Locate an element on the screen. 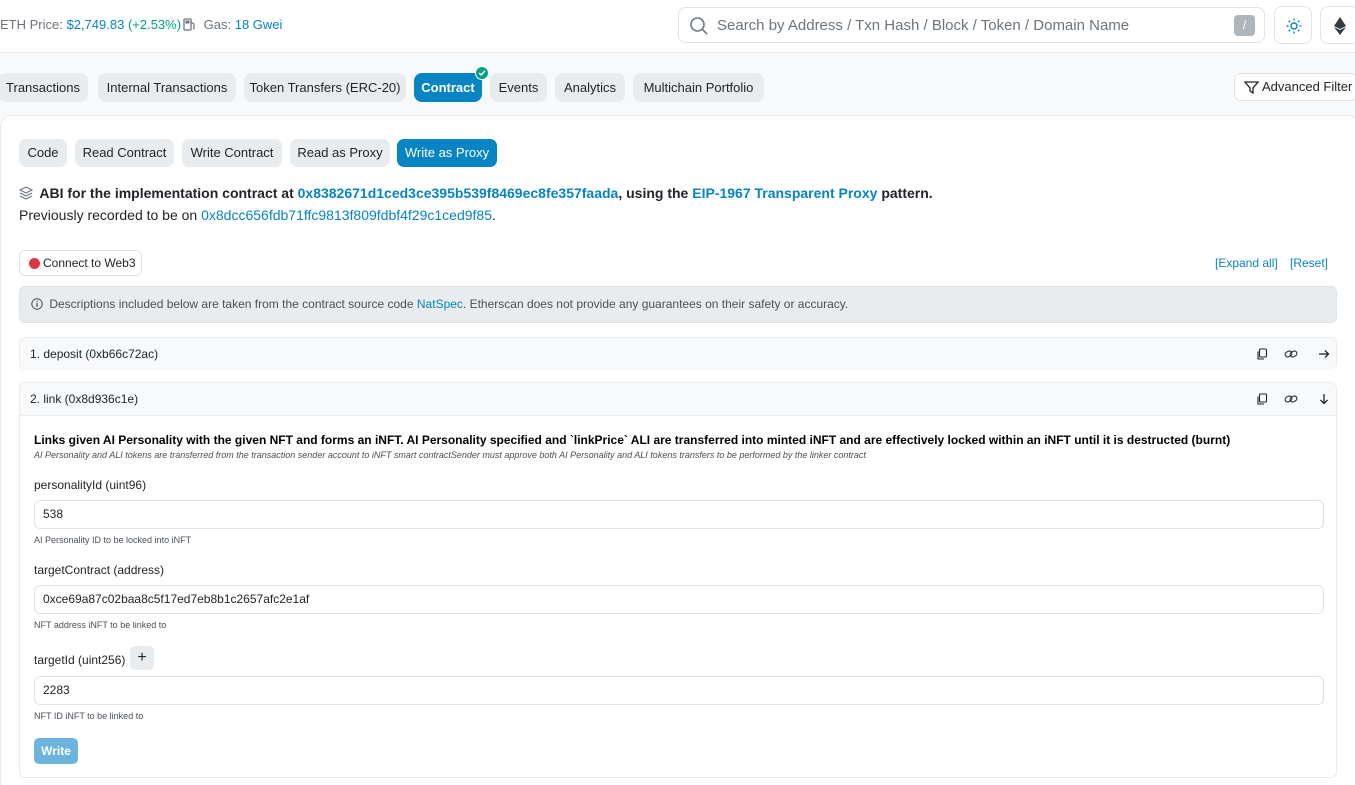  gas-tracker: Gas: 18 Gwei is located at coordinates (232, 24).